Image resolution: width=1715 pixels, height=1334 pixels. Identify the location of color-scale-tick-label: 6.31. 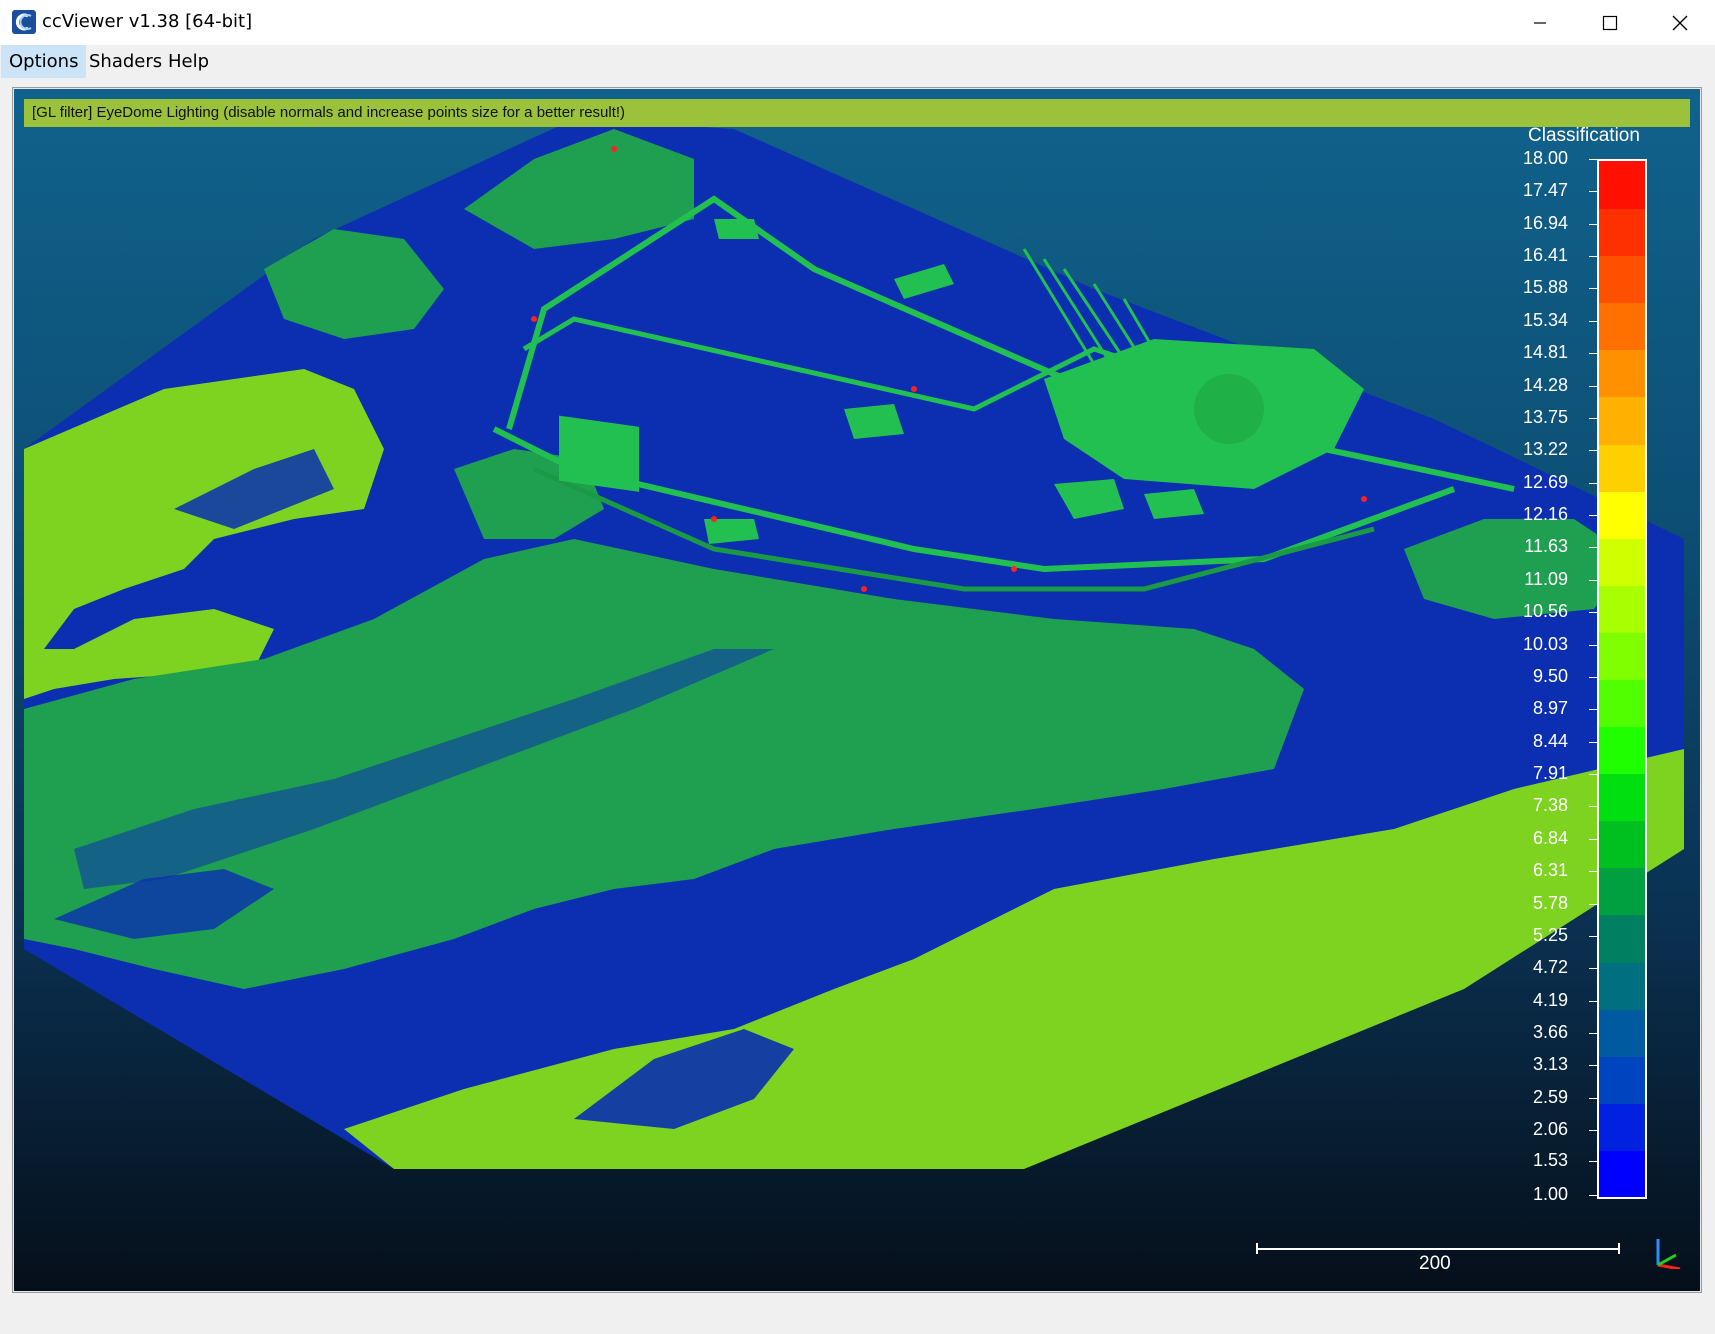
(1550, 870).